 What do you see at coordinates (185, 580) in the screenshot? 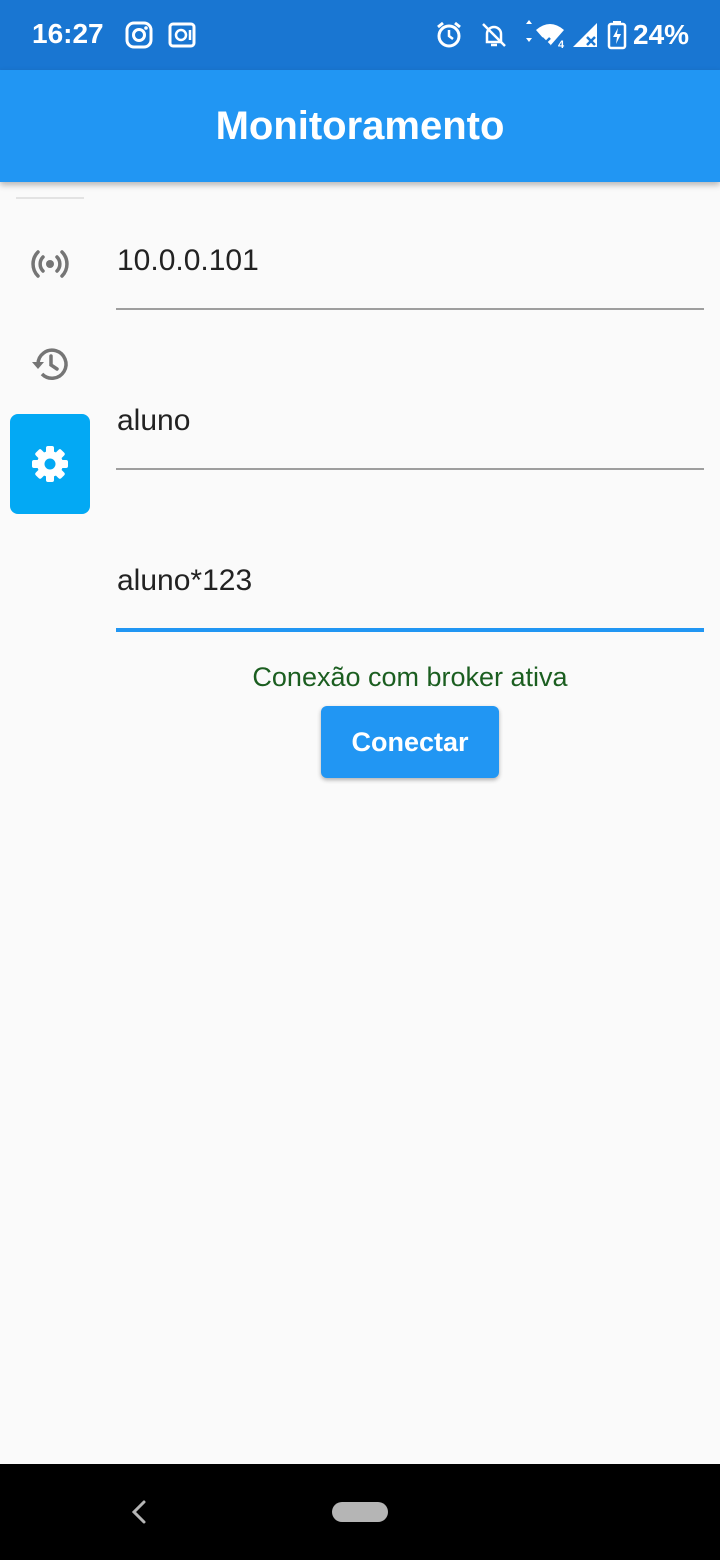
I see `password-value: aluno*123` at bounding box center [185, 580].